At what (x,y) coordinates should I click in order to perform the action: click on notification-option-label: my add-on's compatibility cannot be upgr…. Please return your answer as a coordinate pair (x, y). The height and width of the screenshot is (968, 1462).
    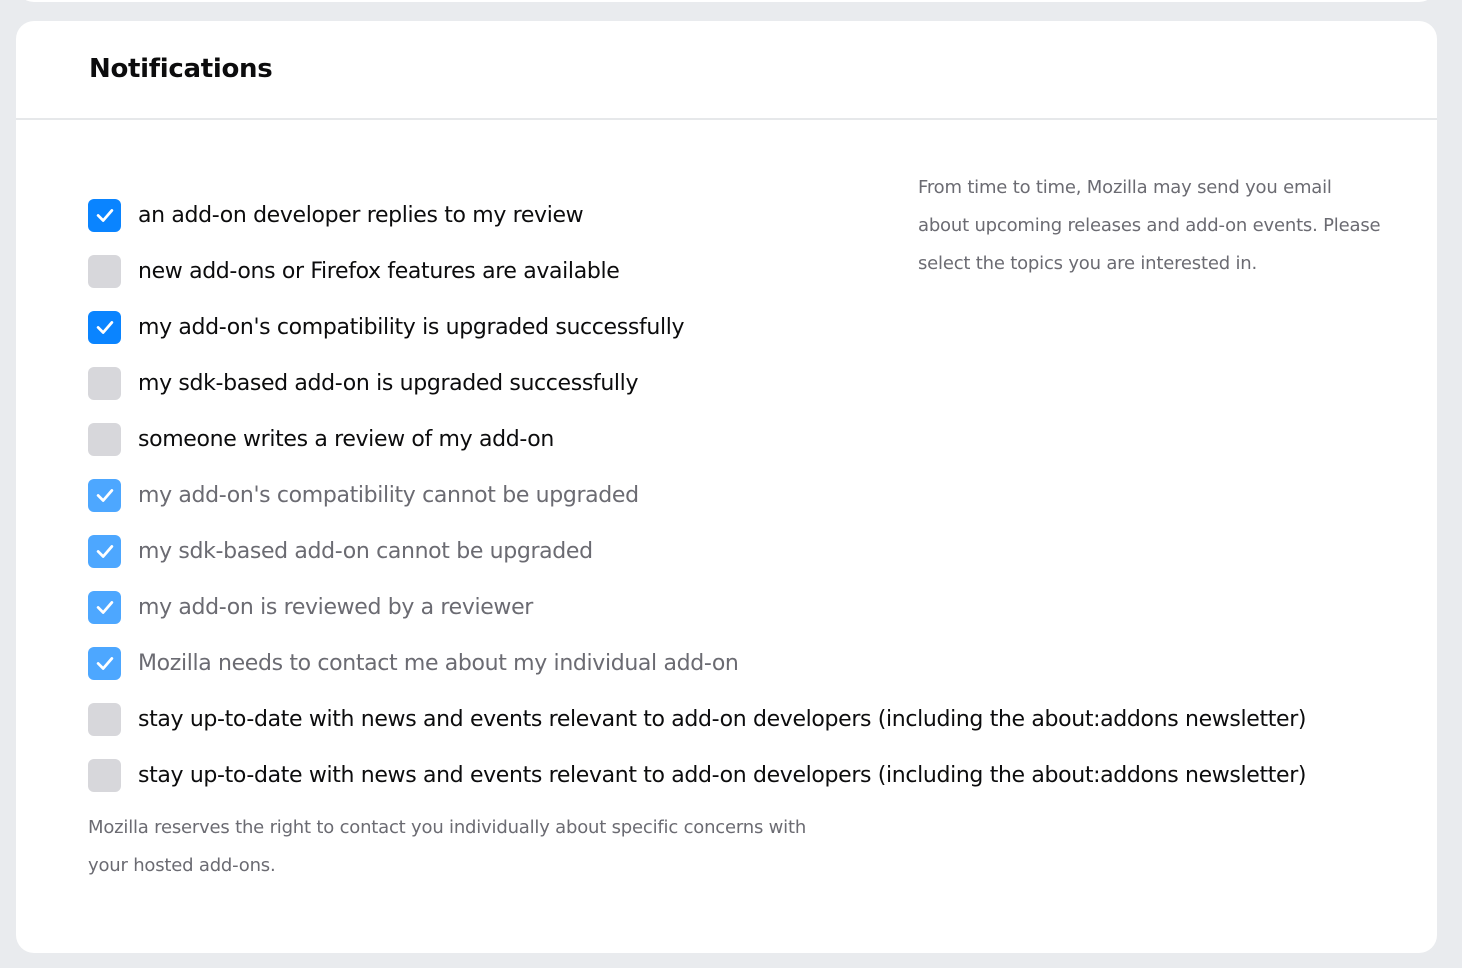
    Looking at the image, I should click on (388, 495).